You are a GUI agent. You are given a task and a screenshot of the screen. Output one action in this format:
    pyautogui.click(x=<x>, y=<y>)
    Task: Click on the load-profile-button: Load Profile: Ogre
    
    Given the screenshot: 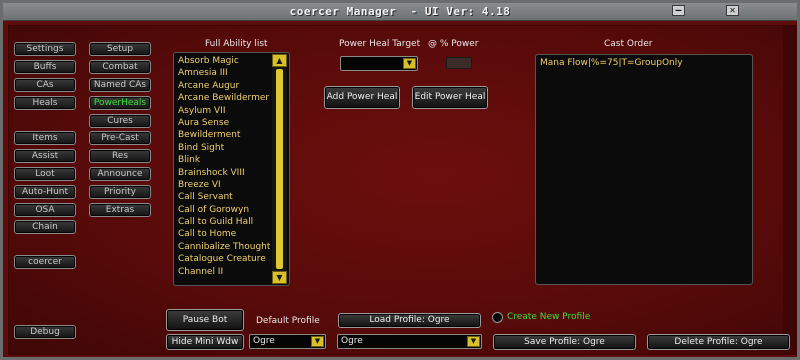 What is the action you would take?
    pyautogui.click(x=409, y=320)
    